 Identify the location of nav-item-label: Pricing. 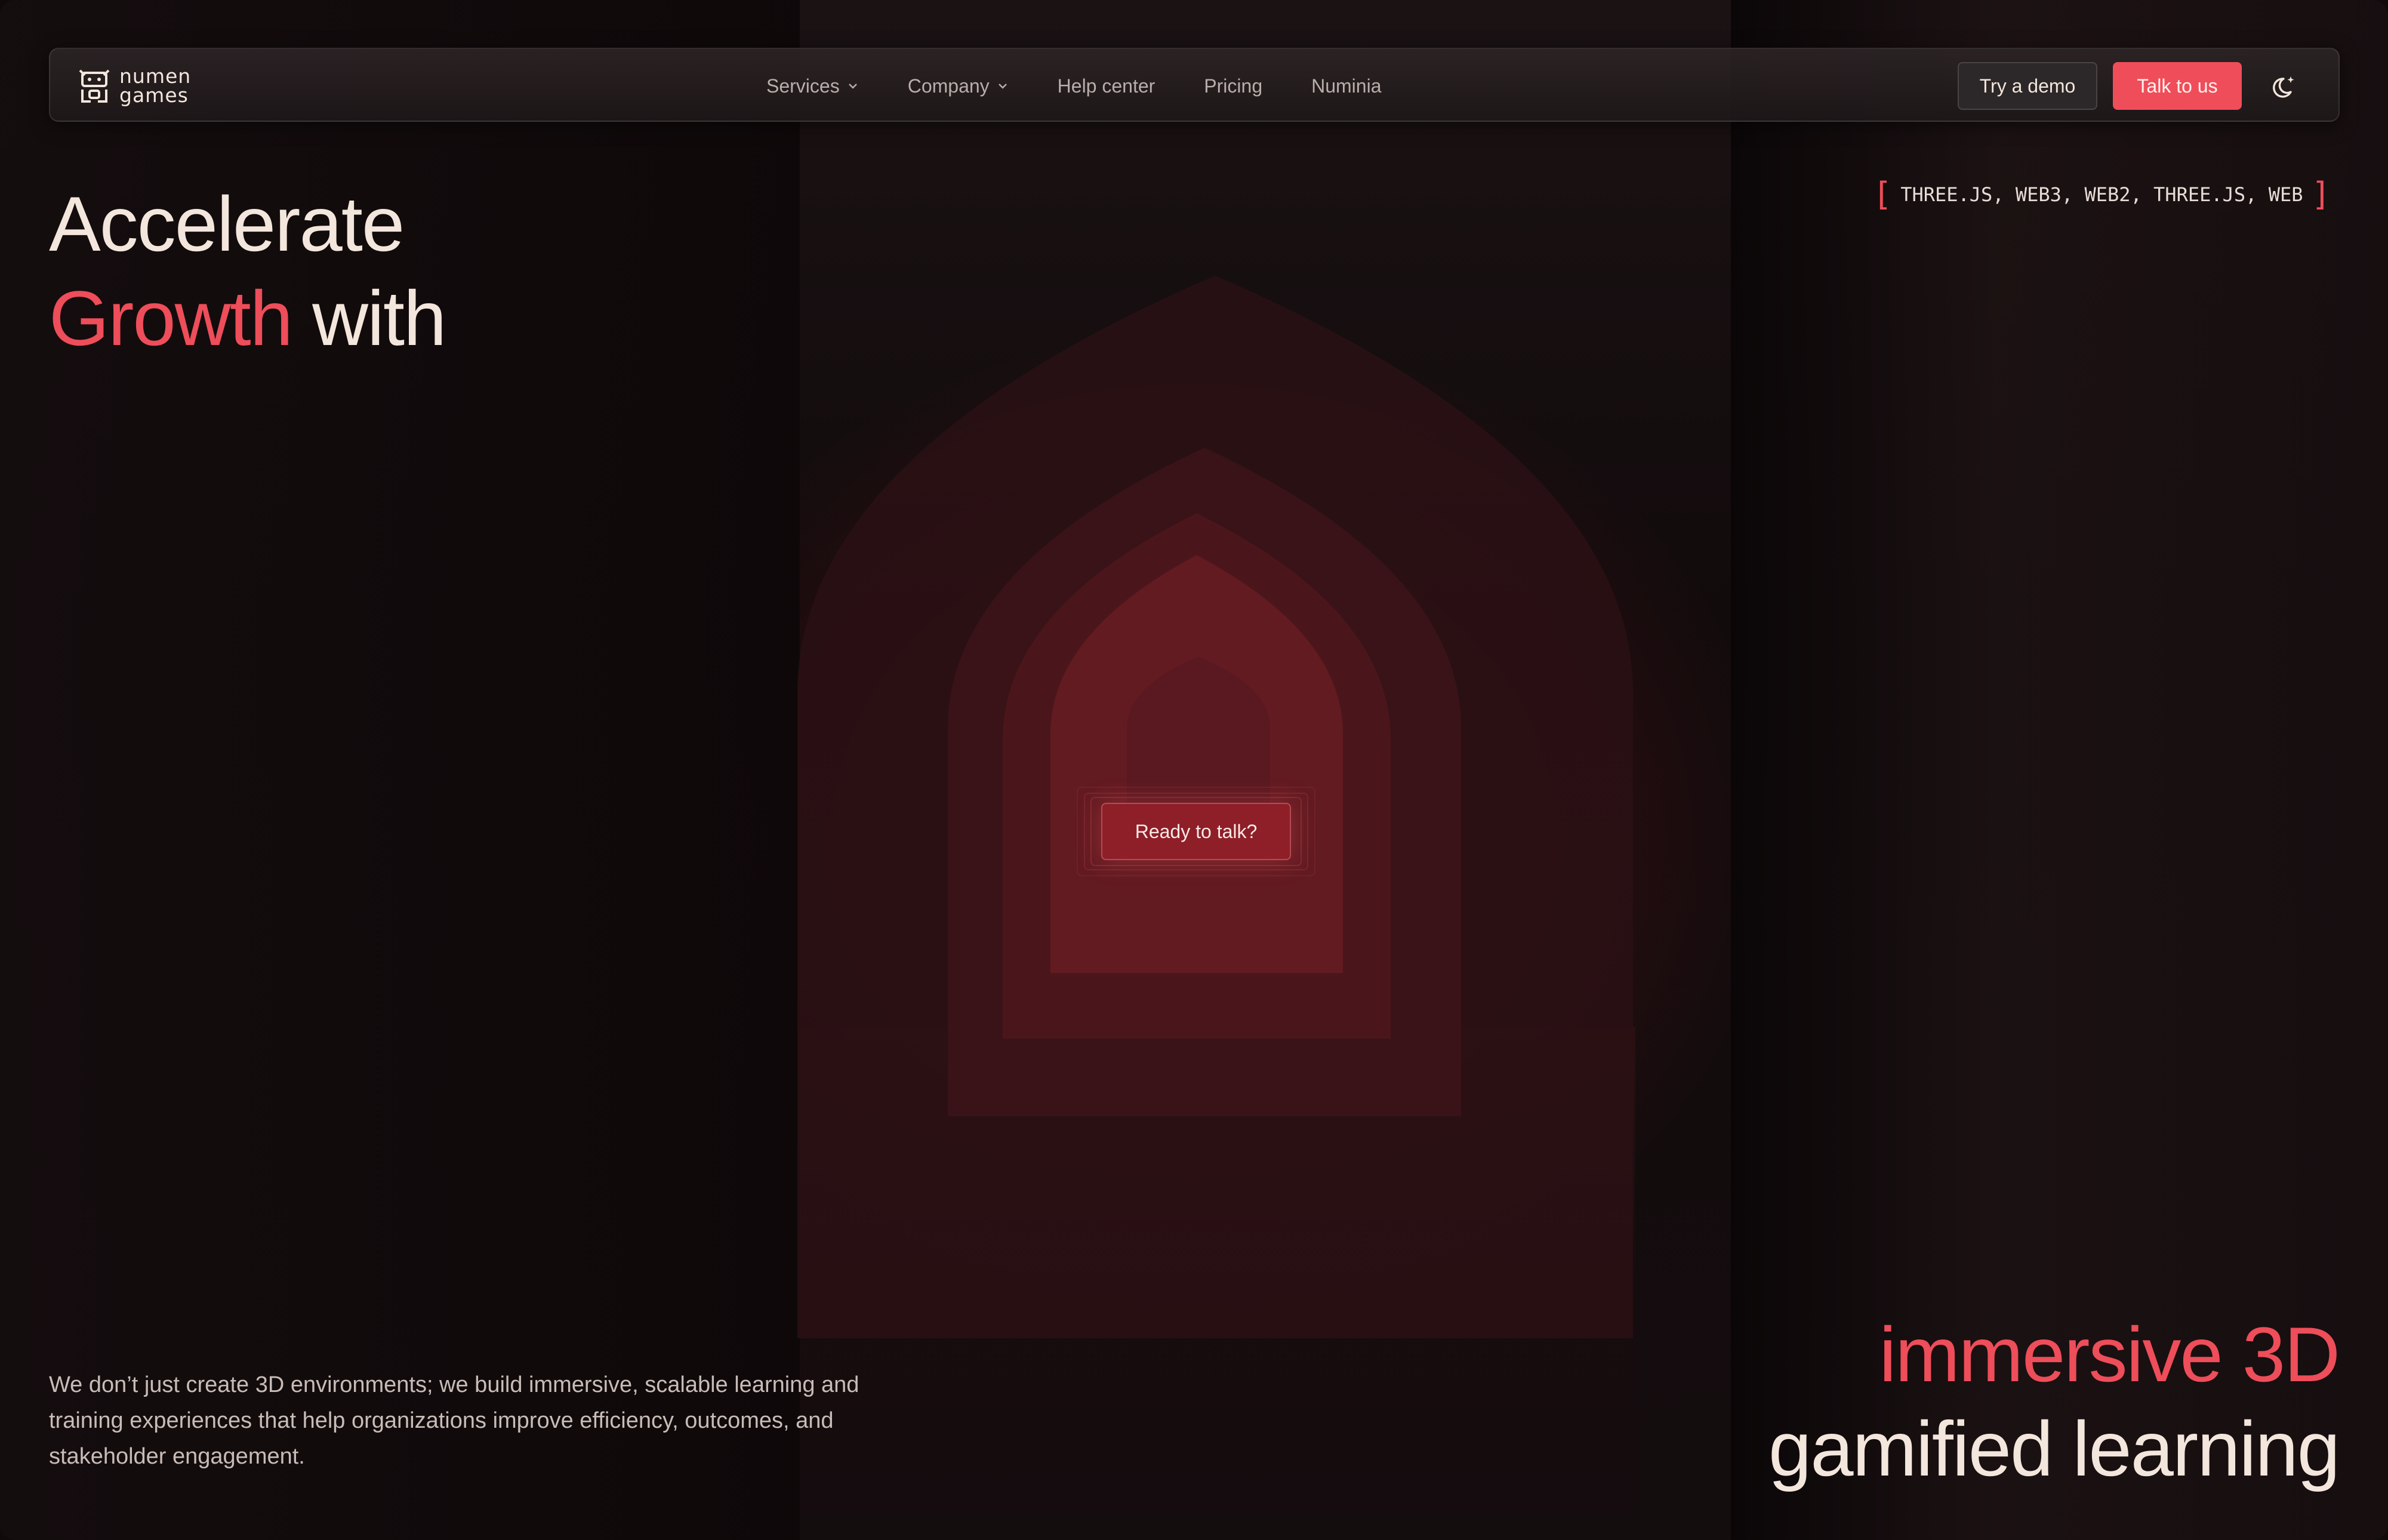
(1233, 86).